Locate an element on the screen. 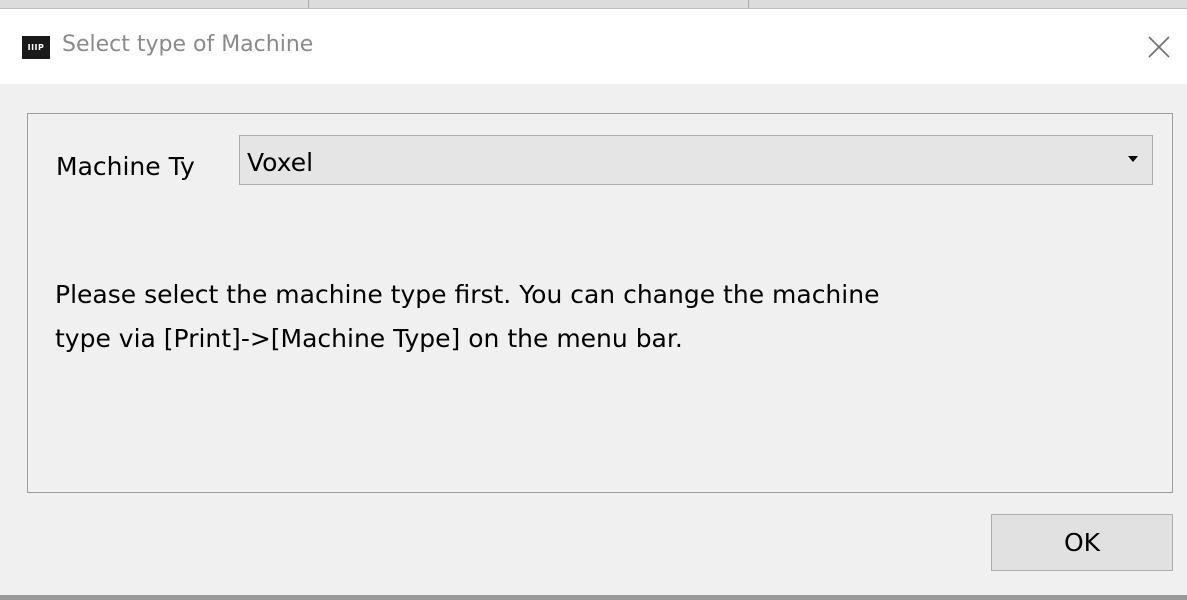 This screenshot has height=600, width=1187. app-logo-icon: IIIP is located at coordinates (36, 47).